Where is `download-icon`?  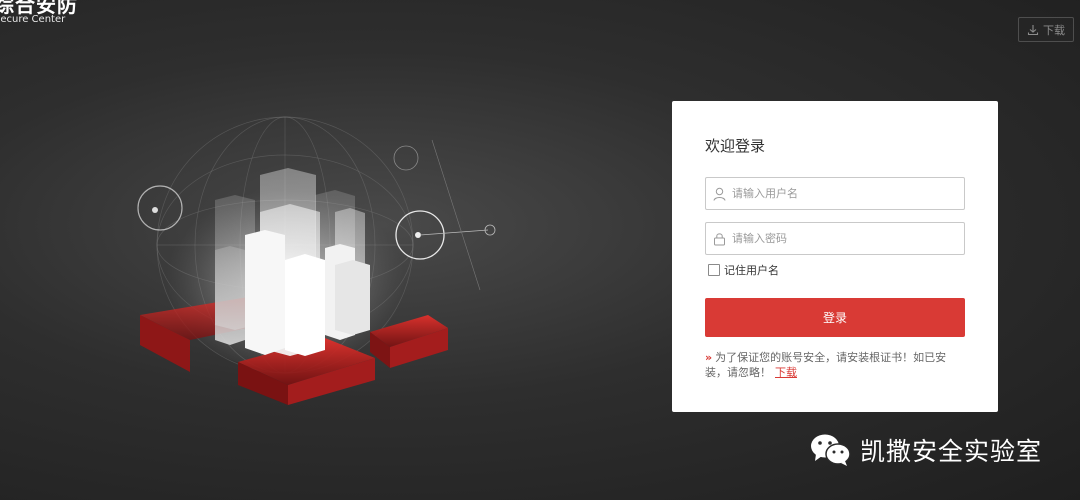 download-icon is located at coordinates (1033, 29).